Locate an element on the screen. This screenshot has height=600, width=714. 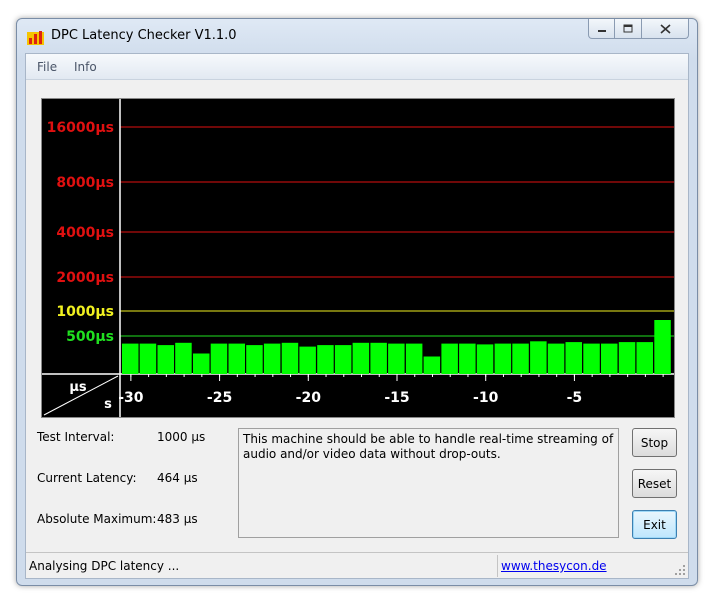
title-bar: DPC Latency Checker V1.1.0 is located at coordinates (357, 36).